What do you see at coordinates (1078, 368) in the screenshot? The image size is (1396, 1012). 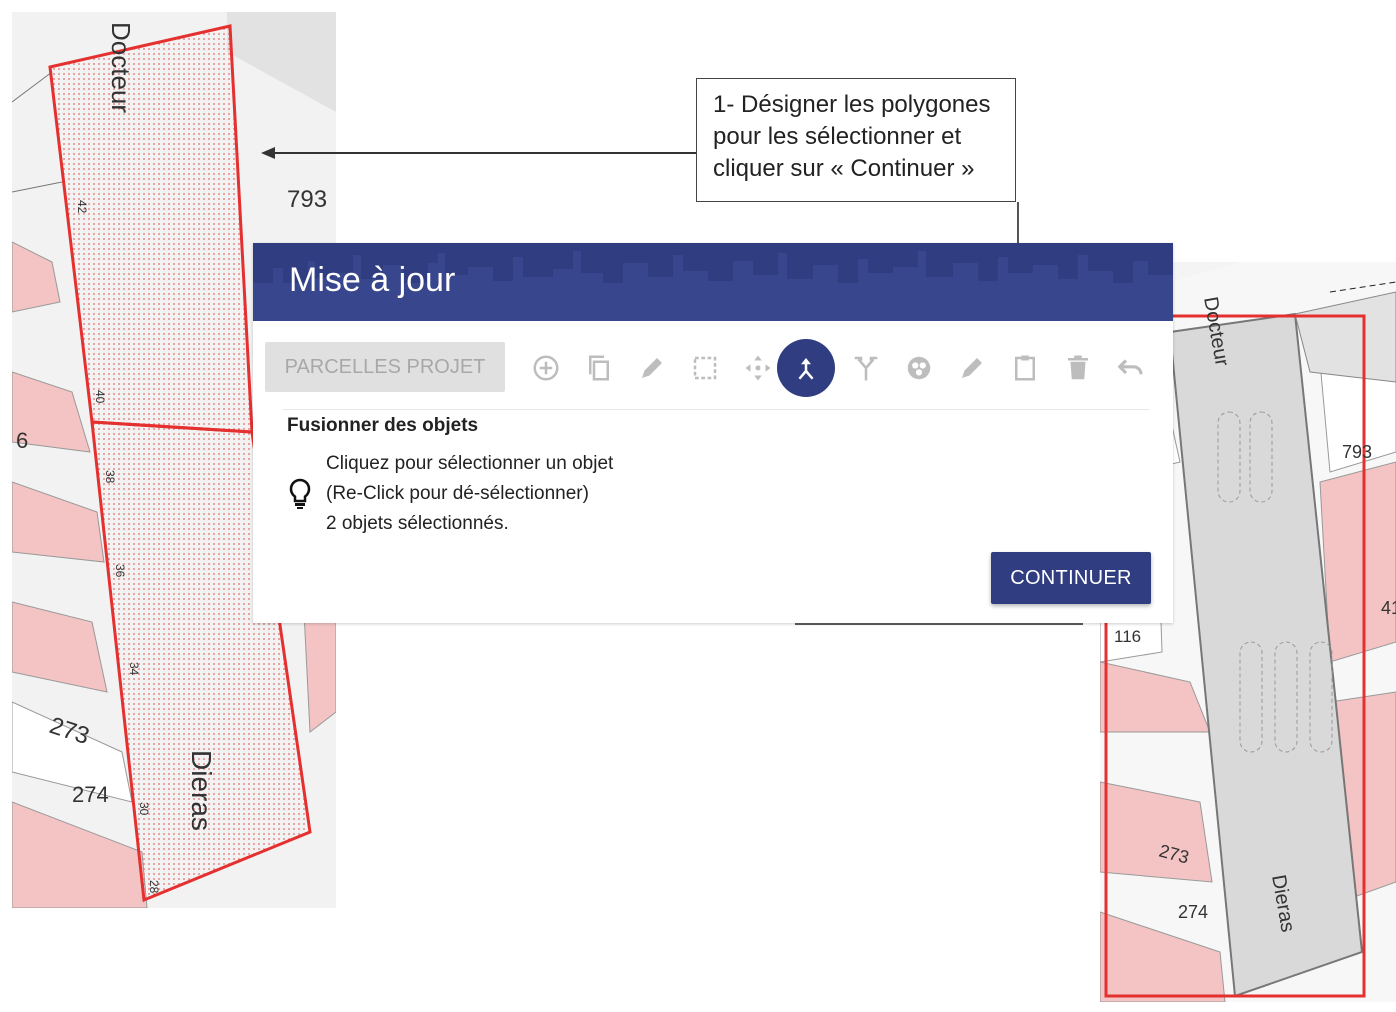 I see `delete-icon` at bounding box center [1078, 368].